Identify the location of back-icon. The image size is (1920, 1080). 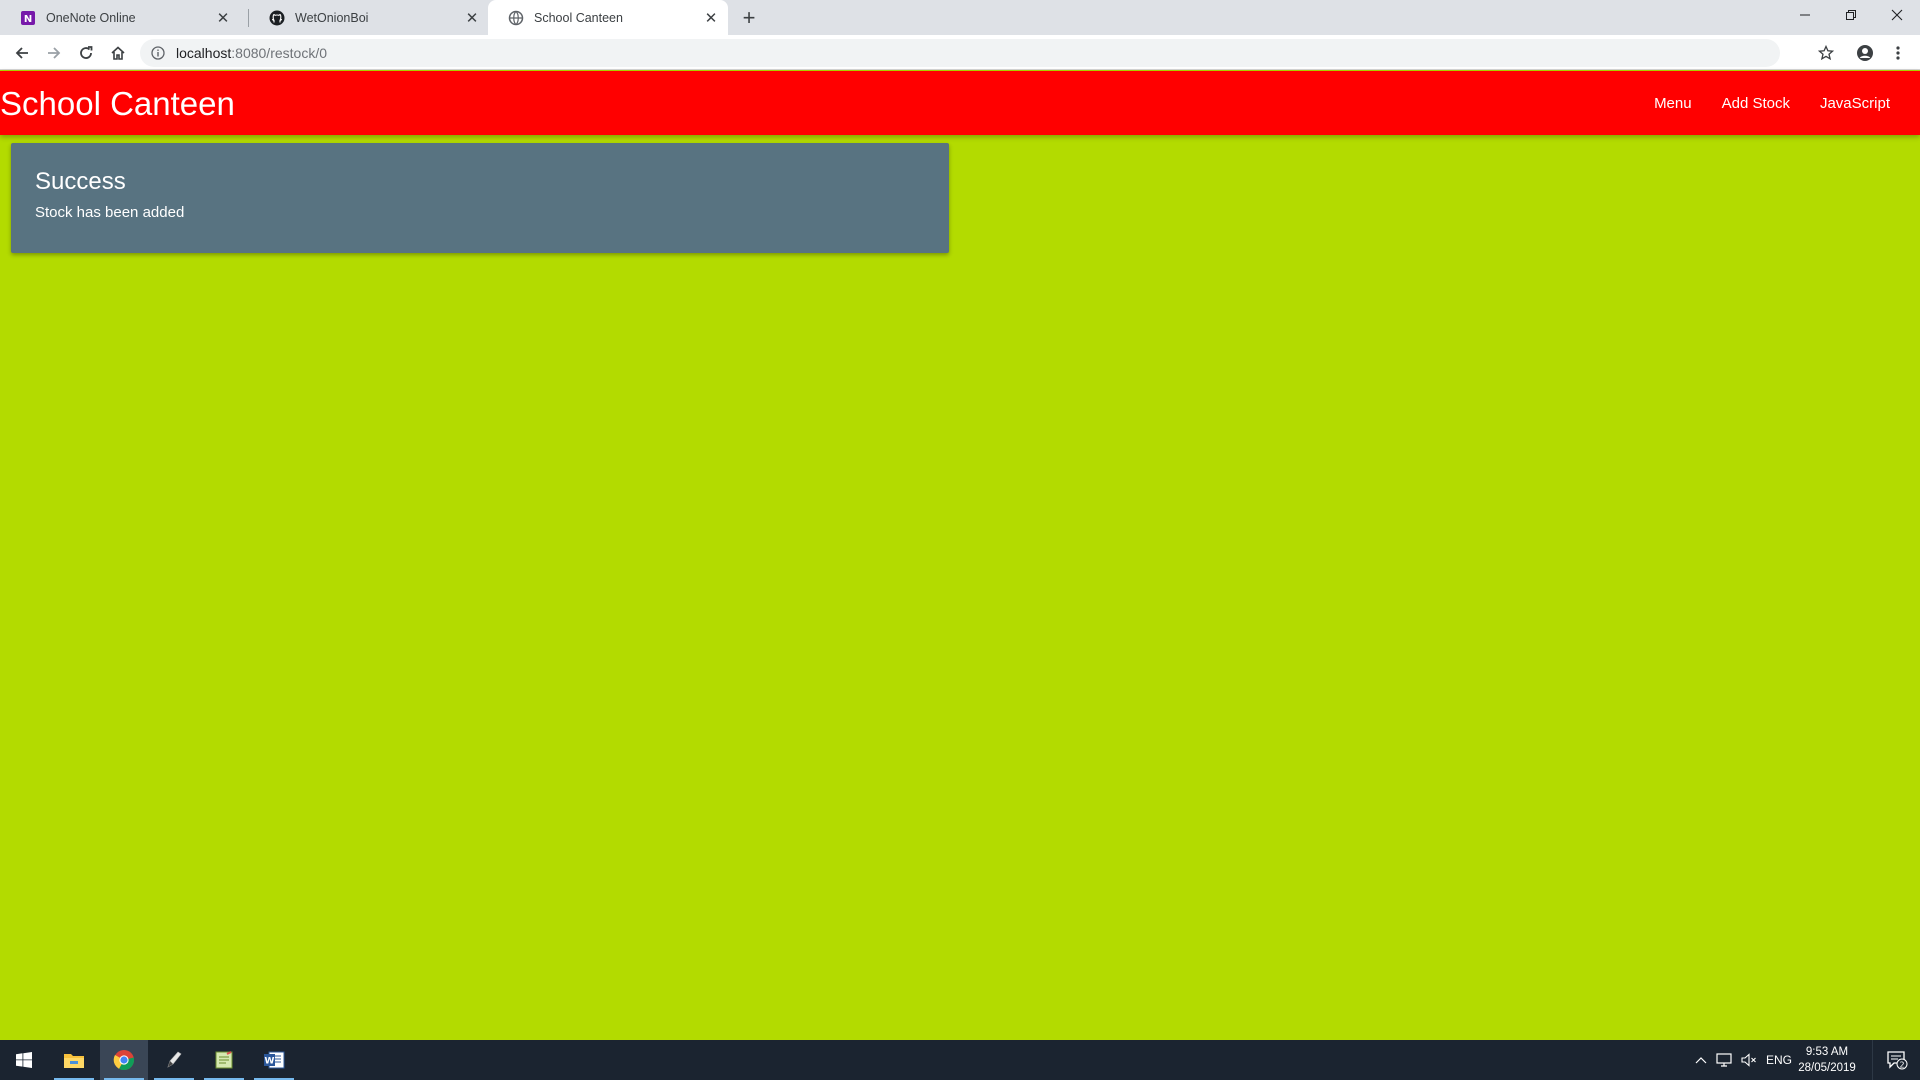
(22, 53).